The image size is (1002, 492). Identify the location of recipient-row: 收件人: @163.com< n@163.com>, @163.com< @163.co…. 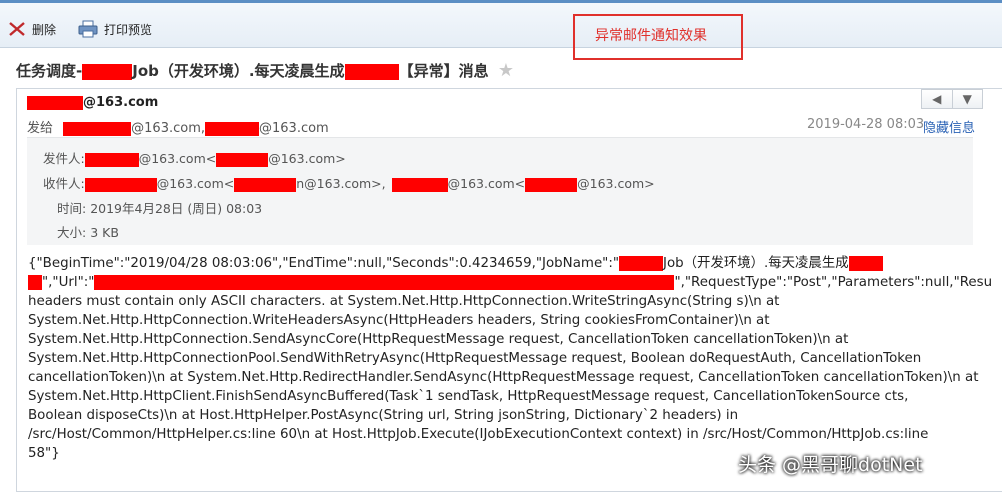
(349, 182).